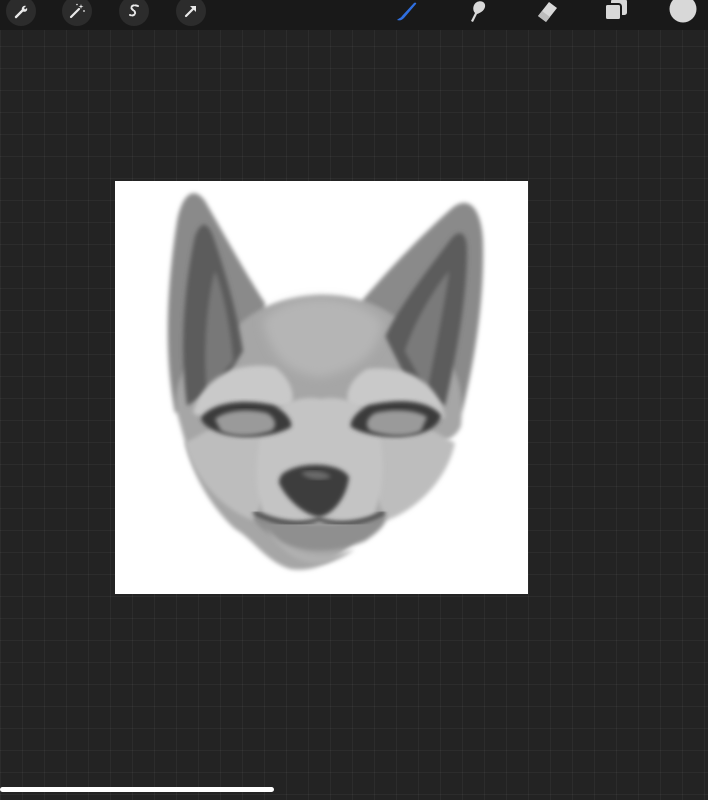 The width and height of the screenshot is (708, 800). Describe the element at coordinates (354, 15) in the screenshot. I see `top-toolbar` at that location.